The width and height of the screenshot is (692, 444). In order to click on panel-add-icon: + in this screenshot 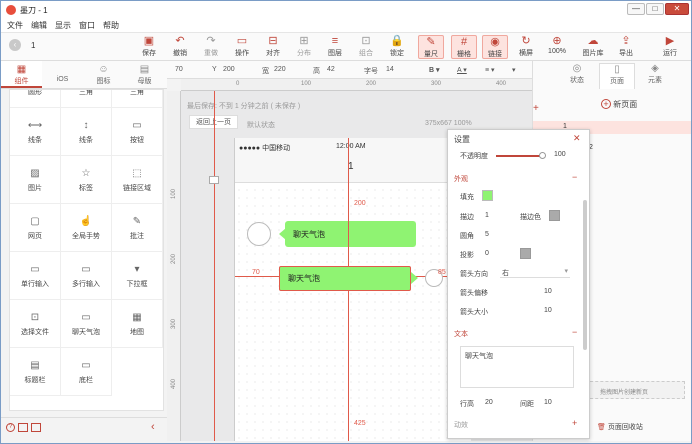, I will do `click(540, 109)`.